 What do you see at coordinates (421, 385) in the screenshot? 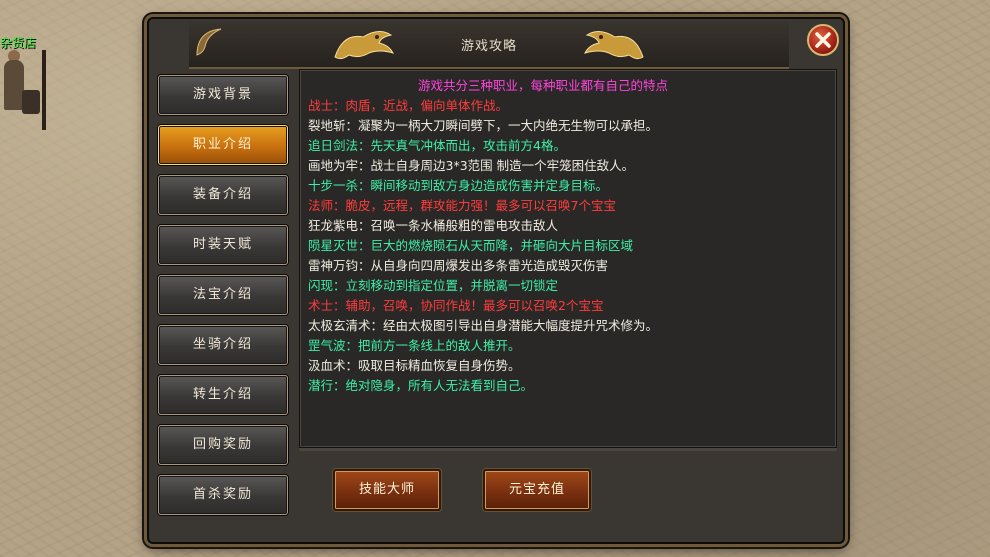
I see `guide-line: 潜行：绝对隐身，所有人无法看到自己。` at bounding box center [421, 385].